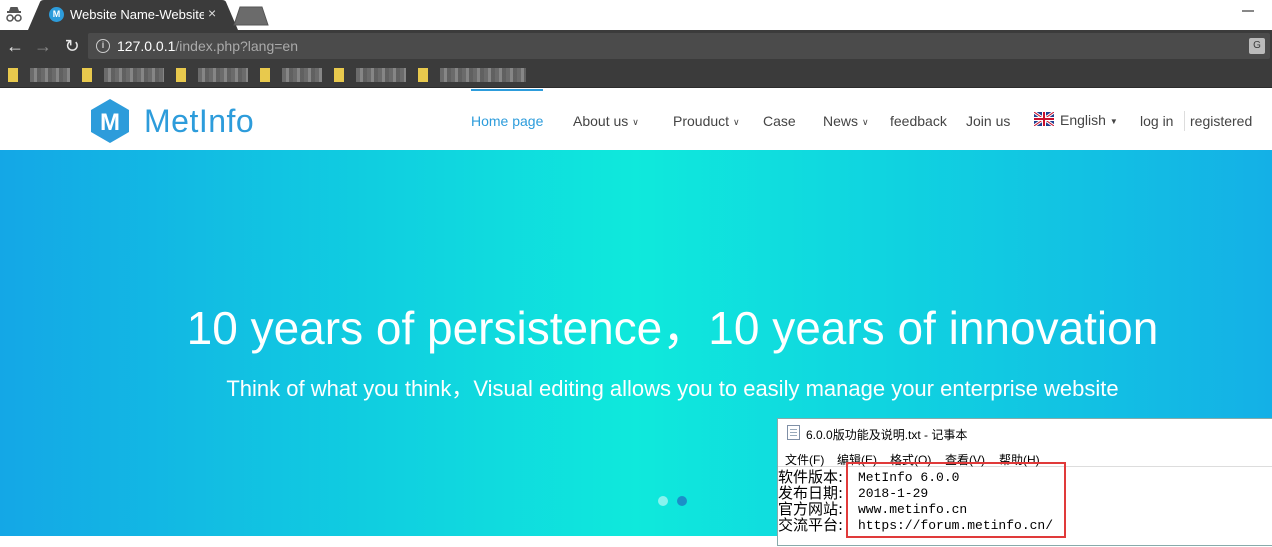 This screenshot has height=547, width=1272. I want to click on nav-feedback: feedback, so click(918, 121).